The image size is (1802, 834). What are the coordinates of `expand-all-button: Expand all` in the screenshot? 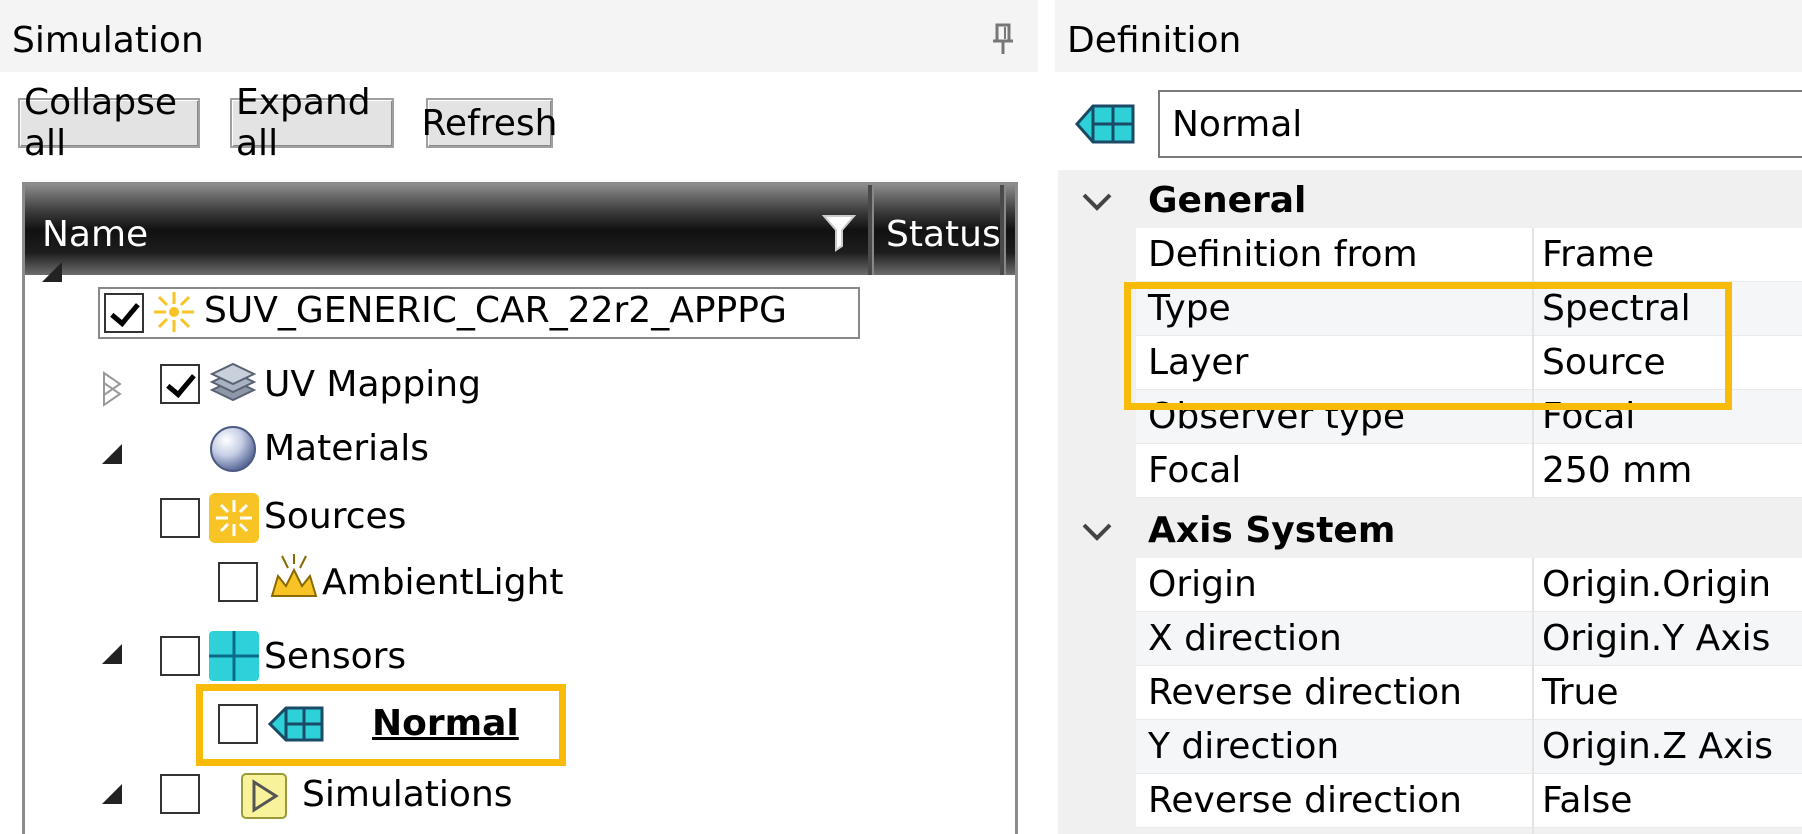 It's located at (312, 123).